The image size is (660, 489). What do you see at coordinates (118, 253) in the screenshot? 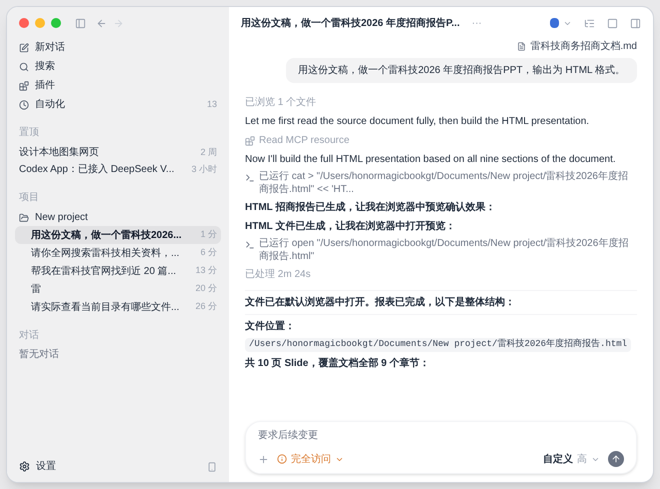
I see `chat-item: 请你全网搜索雷科技相关资料，... 6 分` at bounding box center [118, 253].